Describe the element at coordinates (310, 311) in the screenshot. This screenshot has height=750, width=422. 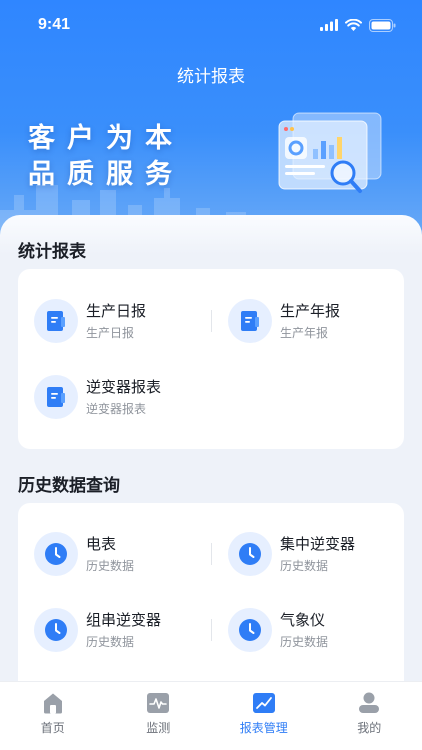
I see `item-title: 生产年报` at that location.